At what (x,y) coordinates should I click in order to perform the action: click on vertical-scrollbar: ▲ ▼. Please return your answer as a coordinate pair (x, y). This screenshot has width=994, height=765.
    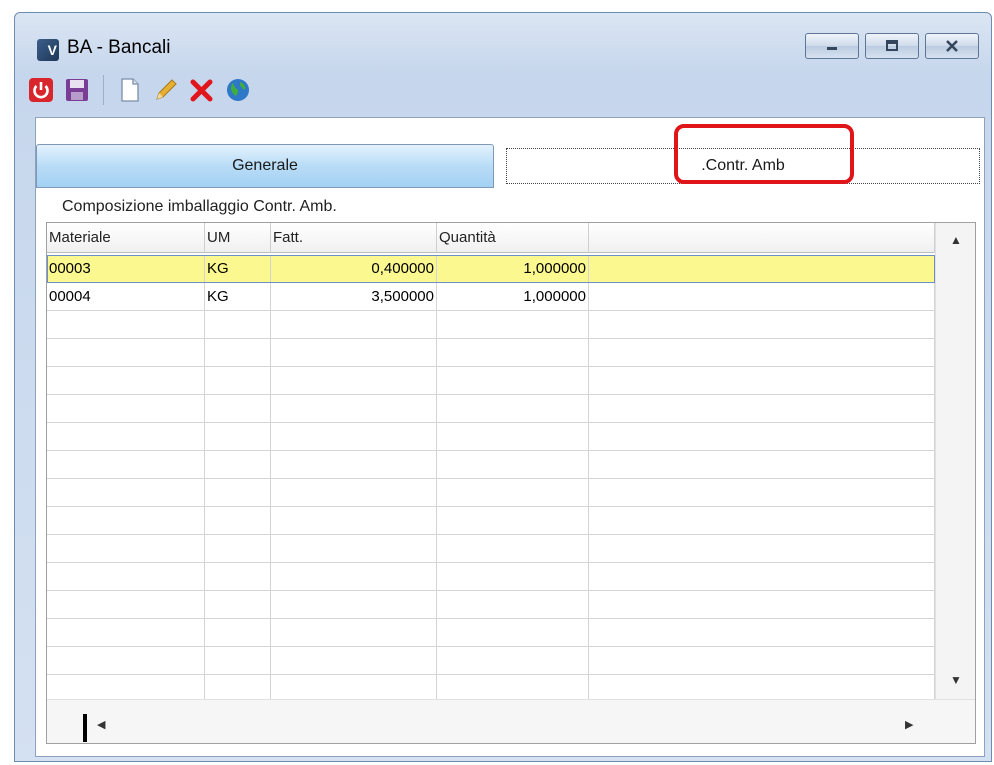
    Looking at the image, I should click on (955, 461).